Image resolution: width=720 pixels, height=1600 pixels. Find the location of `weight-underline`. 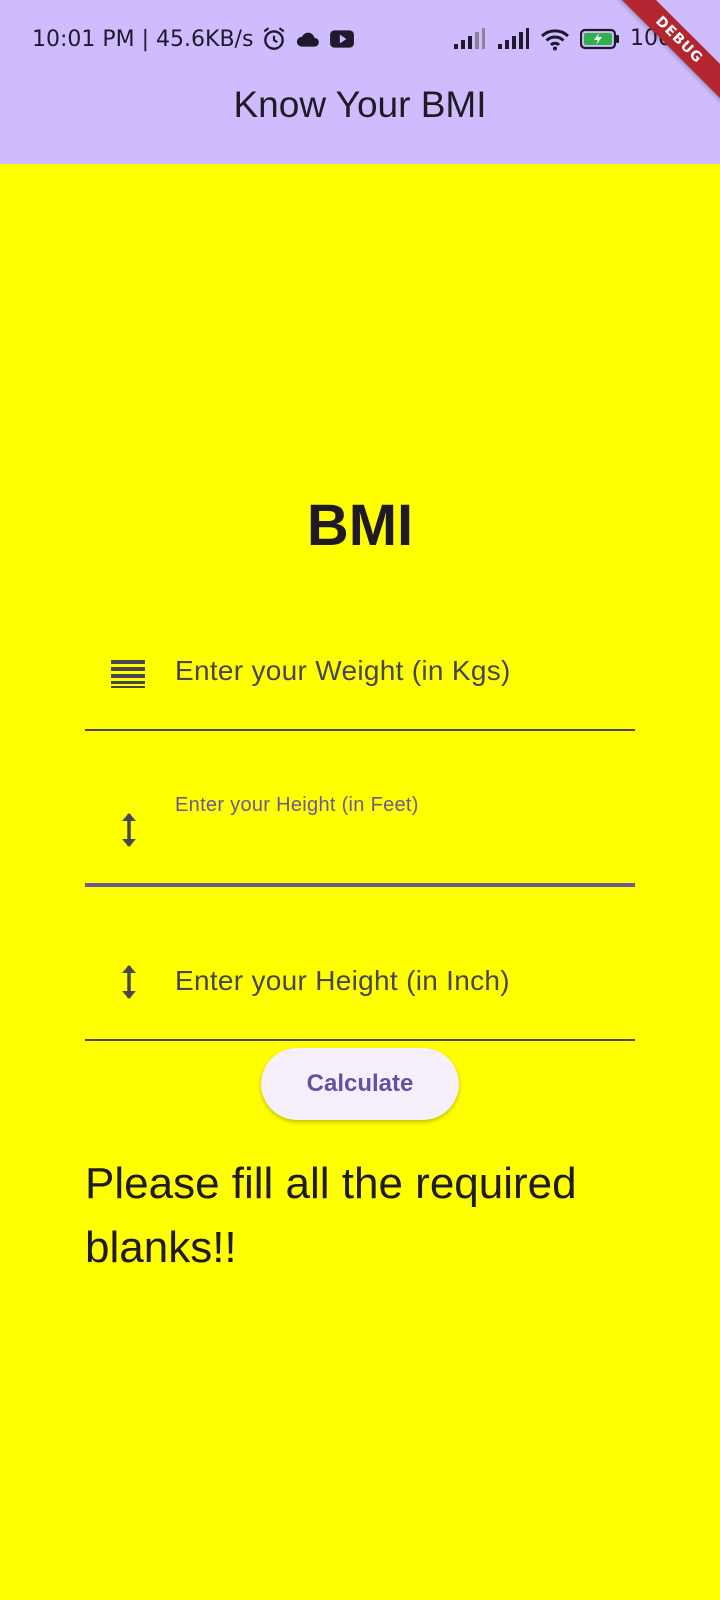

weight-underline is located at coordinates (360, 730).